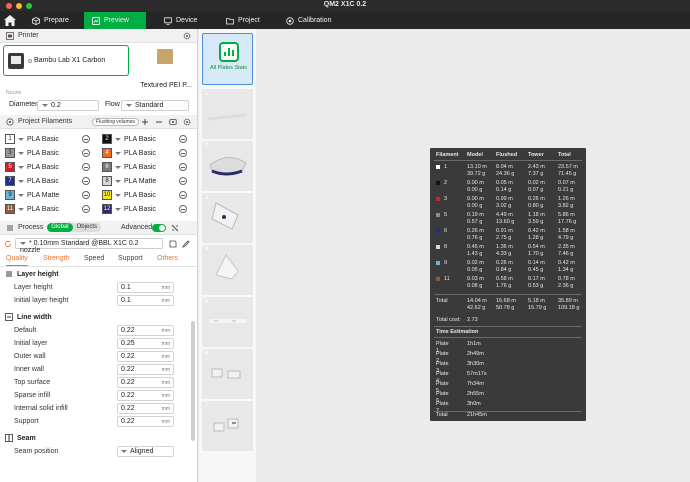 Image resolution: width=690 pixels, height=482 pixels. I want to click on plate-thumbnail: 1, so click(227, 114).